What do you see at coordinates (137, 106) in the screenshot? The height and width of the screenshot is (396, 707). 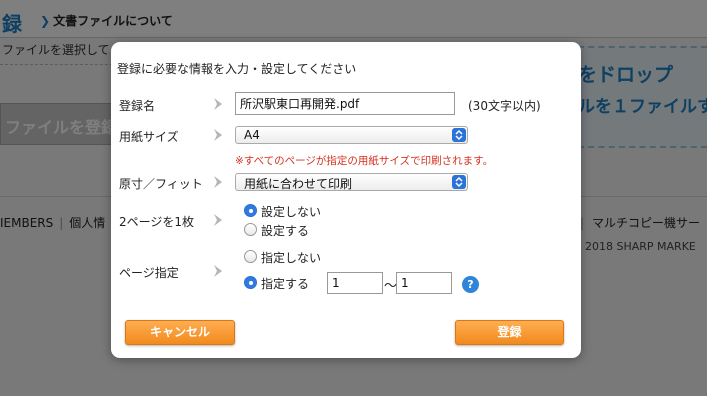 I see `name-label: 登録名` at bounding box center [137, 106].